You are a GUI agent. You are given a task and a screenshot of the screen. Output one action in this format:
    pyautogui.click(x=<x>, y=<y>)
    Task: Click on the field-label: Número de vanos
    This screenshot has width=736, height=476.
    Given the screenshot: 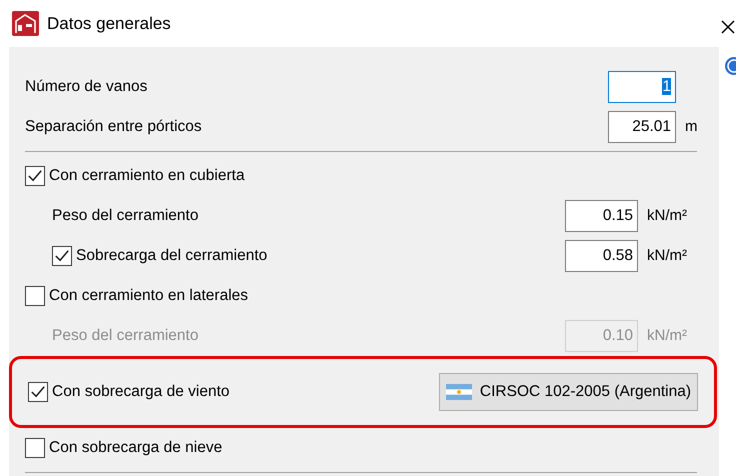 What is the action you would take?
    pyautogui.click(x=86, y=87)
    